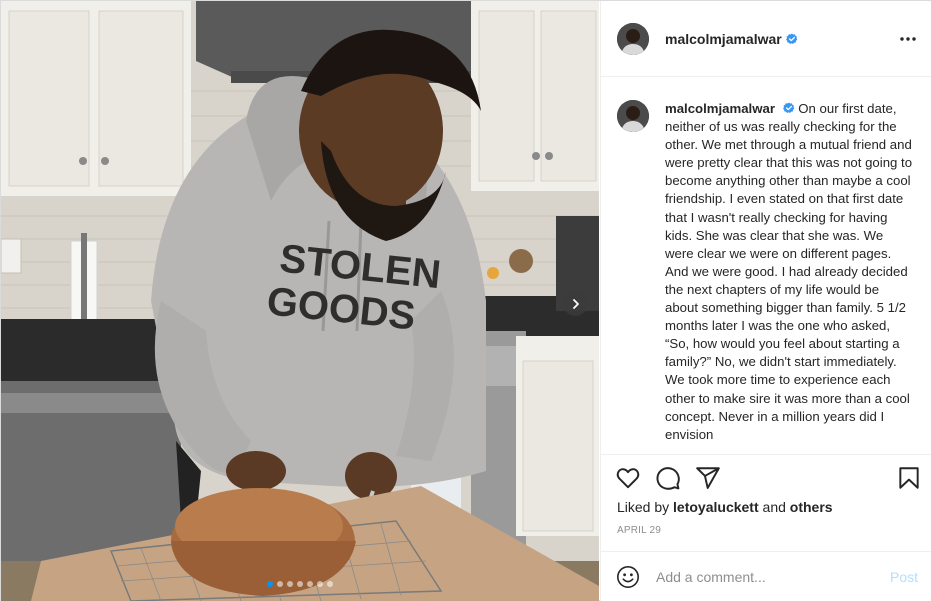 The width and height of the screenshot is (931, 601). I want to click on share-icon, so click(708, 478).